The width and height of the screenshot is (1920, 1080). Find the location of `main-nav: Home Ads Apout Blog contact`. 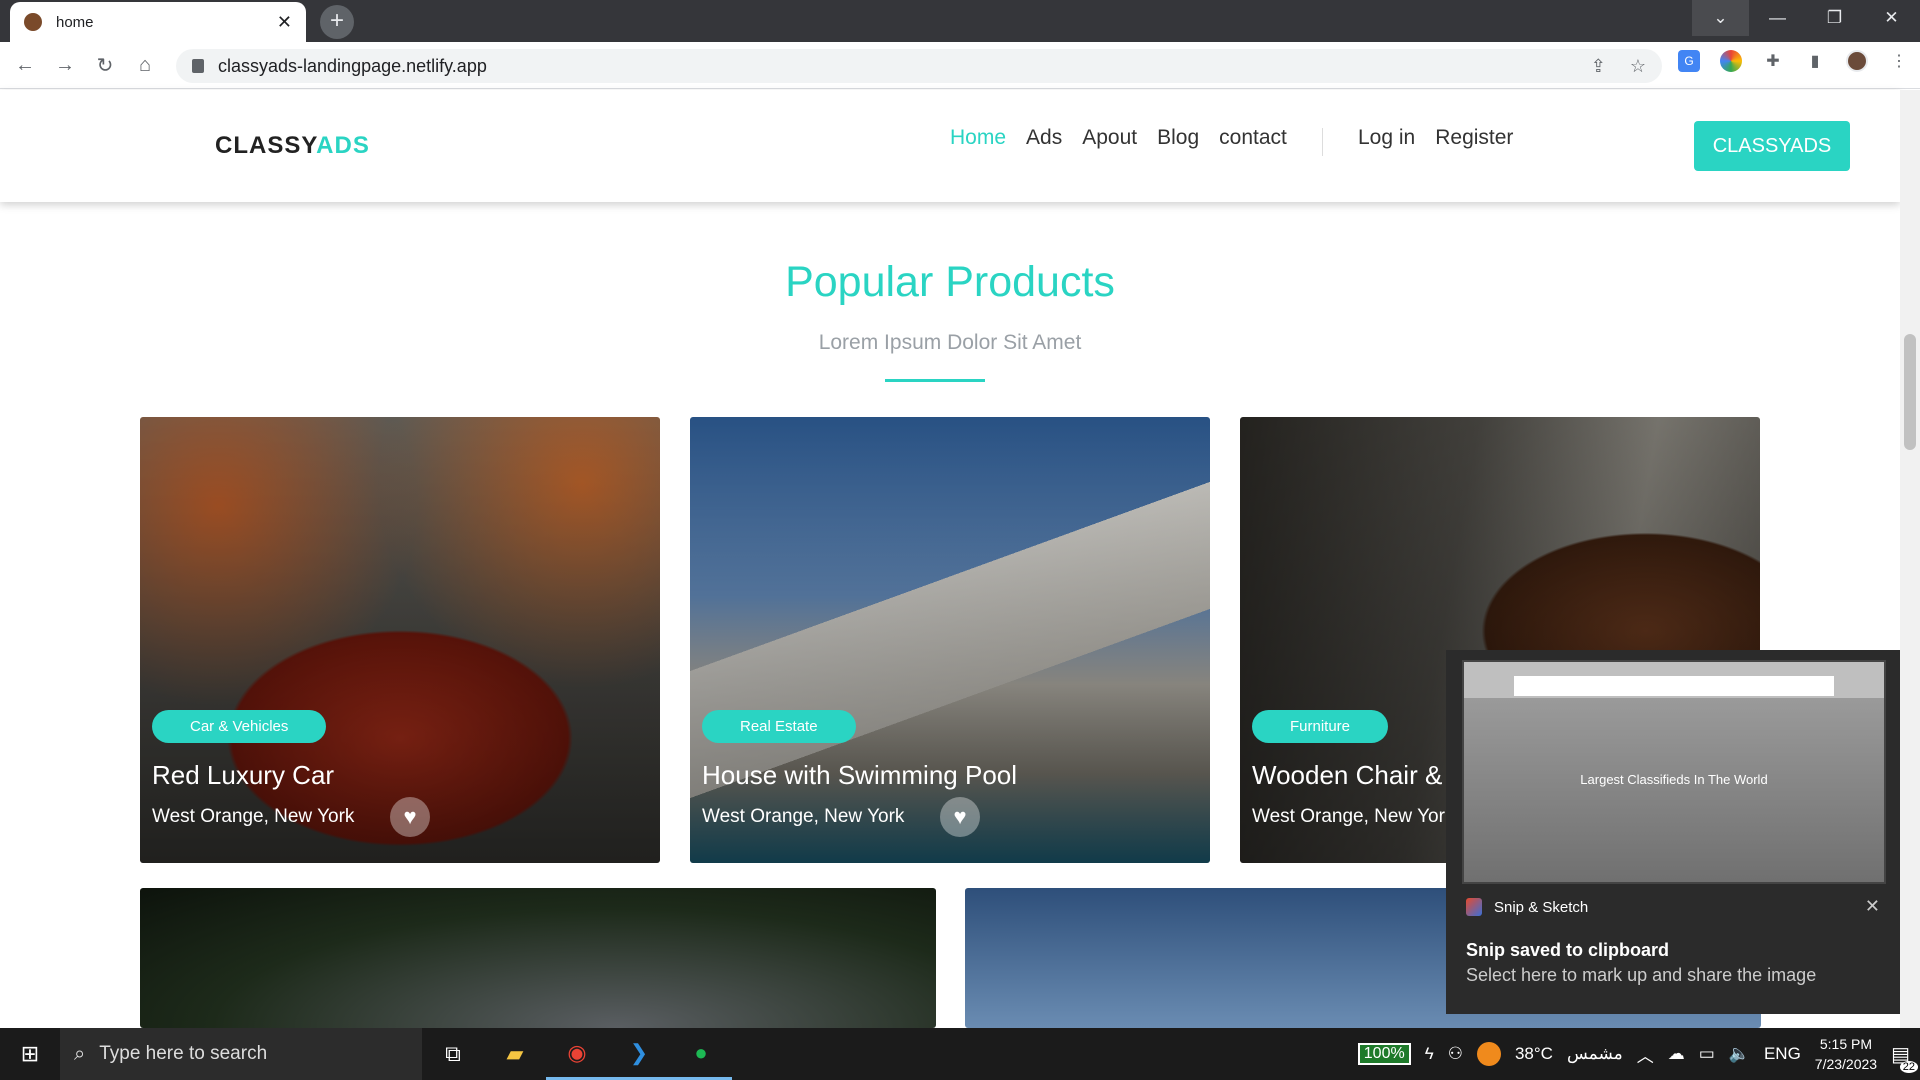

main-nav: Home Ads Apout Blog contact is located at coordinates (1118, 138).